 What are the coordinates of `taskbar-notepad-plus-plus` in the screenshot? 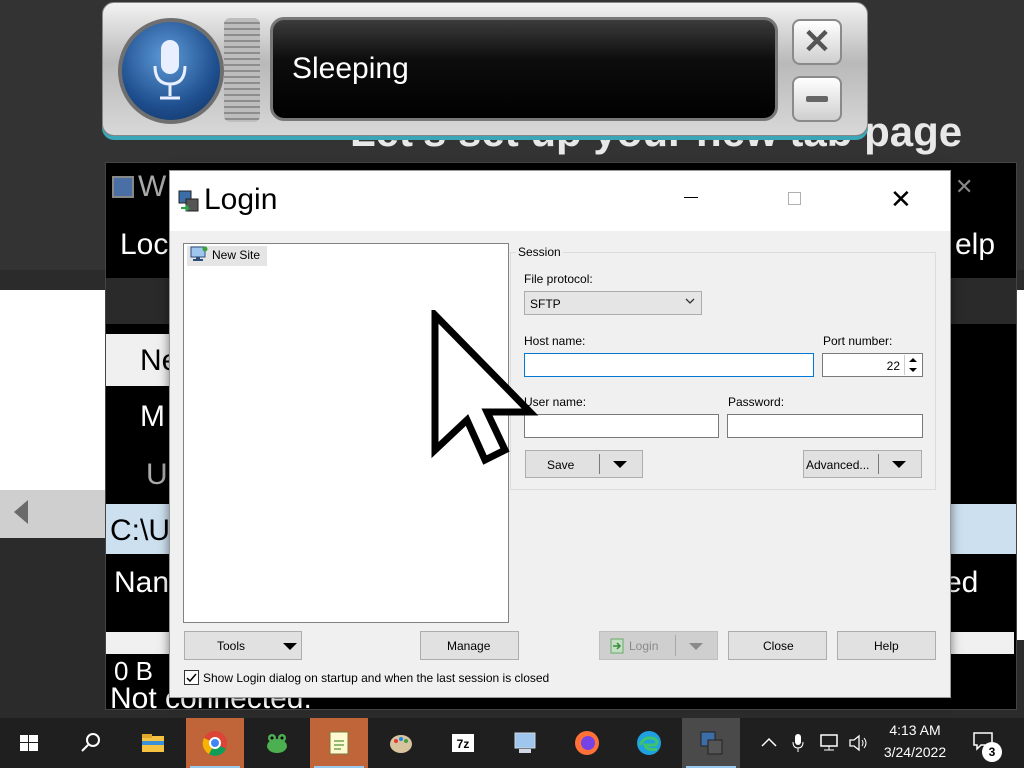 It's located at (339, 743).